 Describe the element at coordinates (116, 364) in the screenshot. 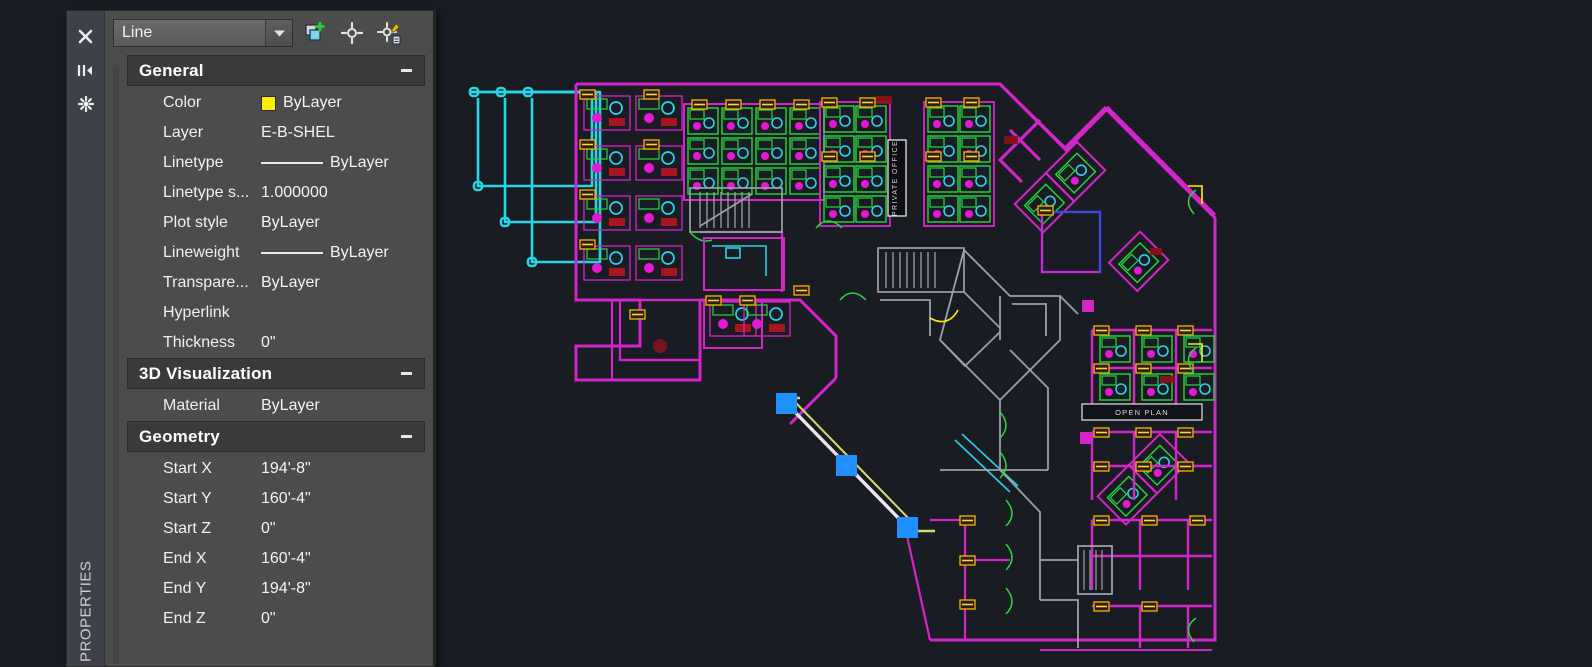

I see `scrollbar-thumb` at that location.